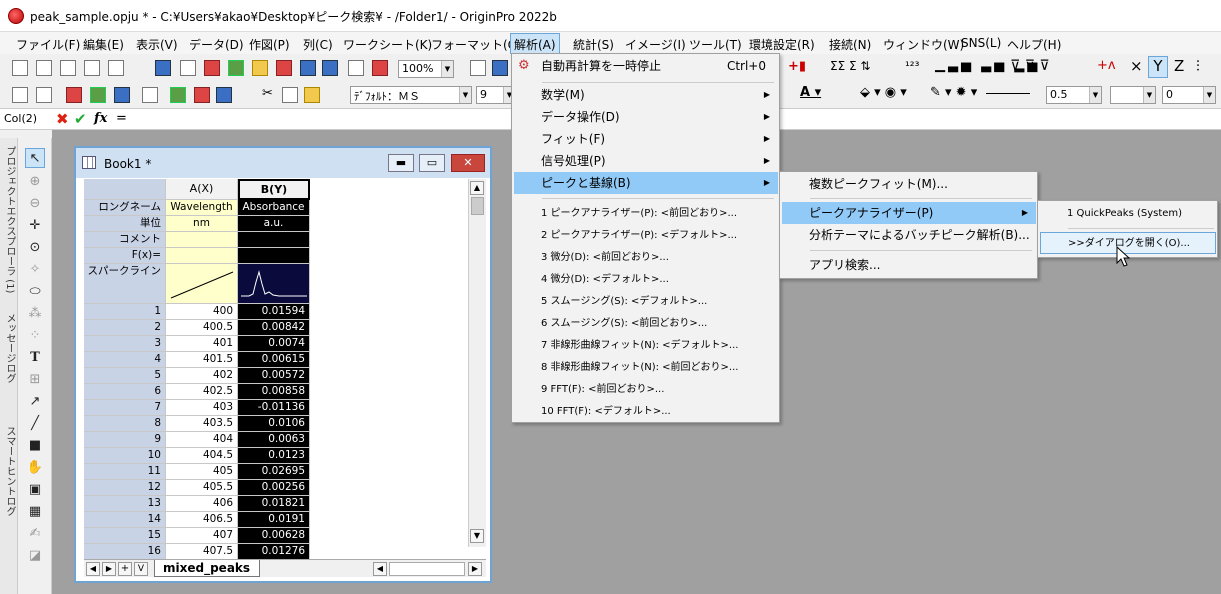 This screenshot has height=594, width=1221. What do you see at coordinates (202, 488) in the screenshot?
I see `cell-wavelength: 405.5` at bounding box center [202, 488].